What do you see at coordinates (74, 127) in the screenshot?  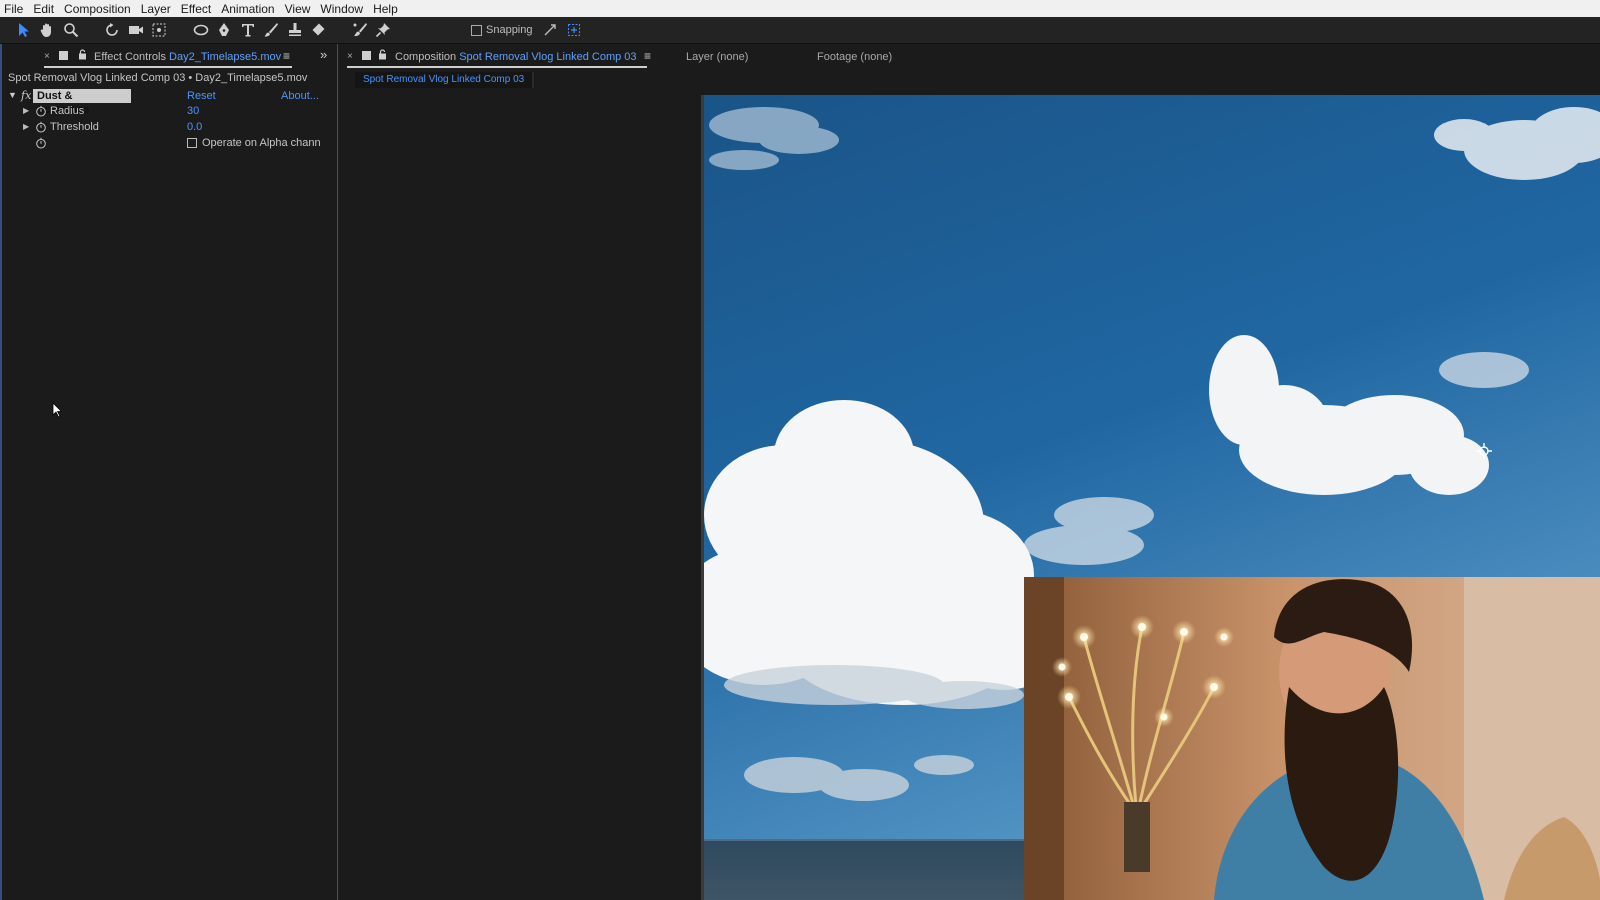 I see `property-name: Threshold` at bounding box center [74, 127].